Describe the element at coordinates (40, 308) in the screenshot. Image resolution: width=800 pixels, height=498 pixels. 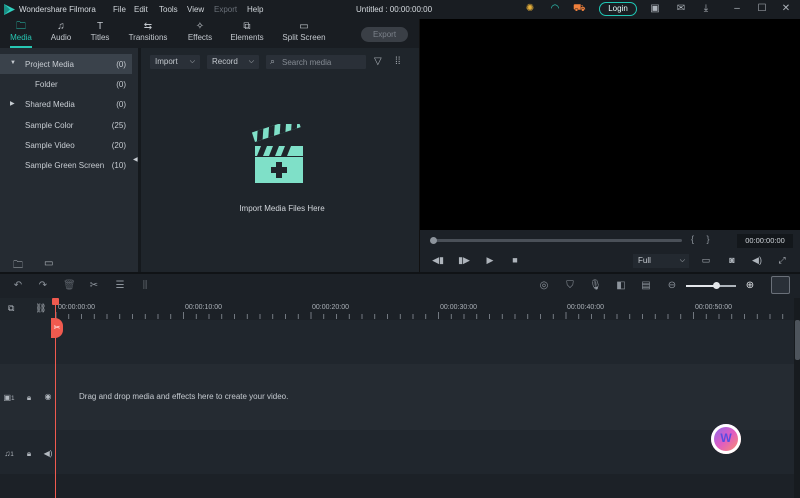
I see `link-icon: ⛓` at that location.